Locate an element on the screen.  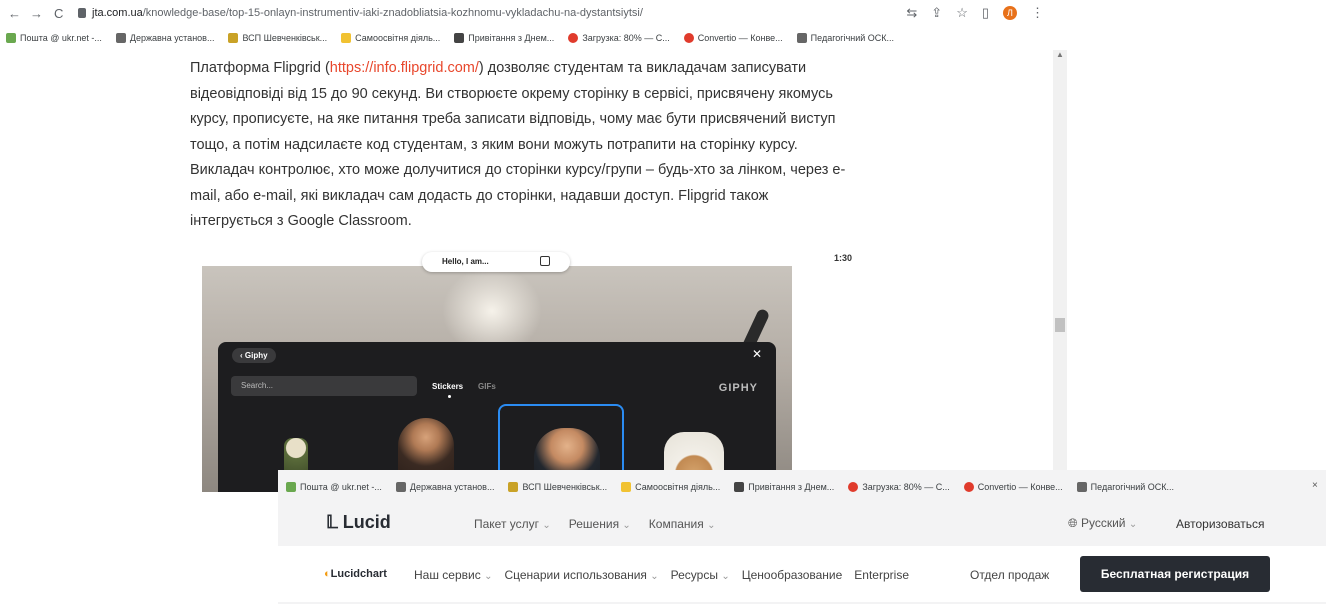
lucidchart-logo-text: Lucidchart is located at coordinates (358, 574).